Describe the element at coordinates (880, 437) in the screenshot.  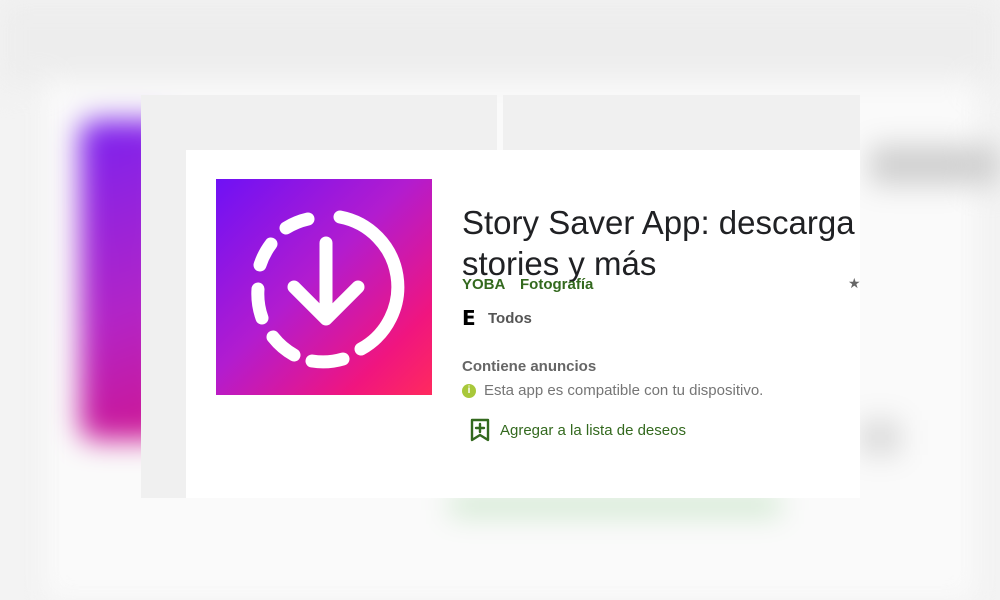
I see `background-block` at that location.